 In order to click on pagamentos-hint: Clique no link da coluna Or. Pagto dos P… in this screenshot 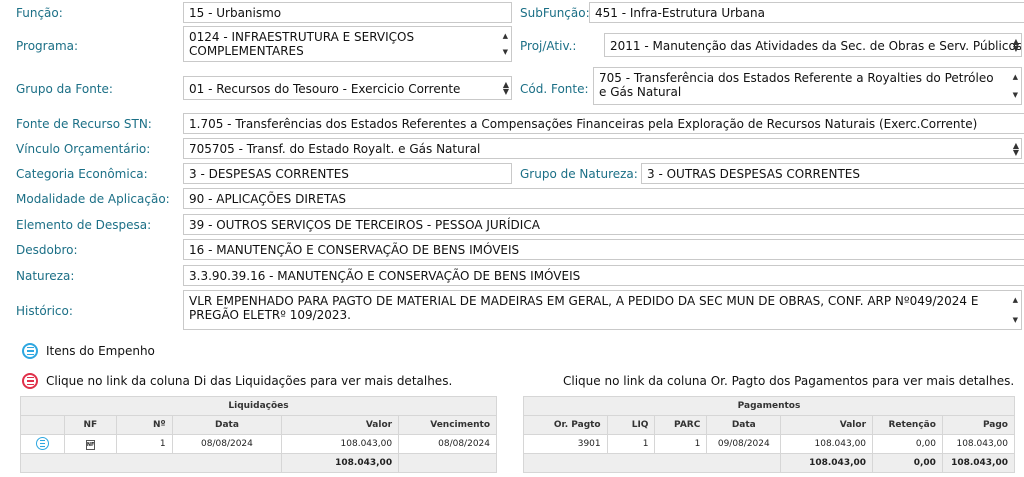, I will do `click(789, 381)`.